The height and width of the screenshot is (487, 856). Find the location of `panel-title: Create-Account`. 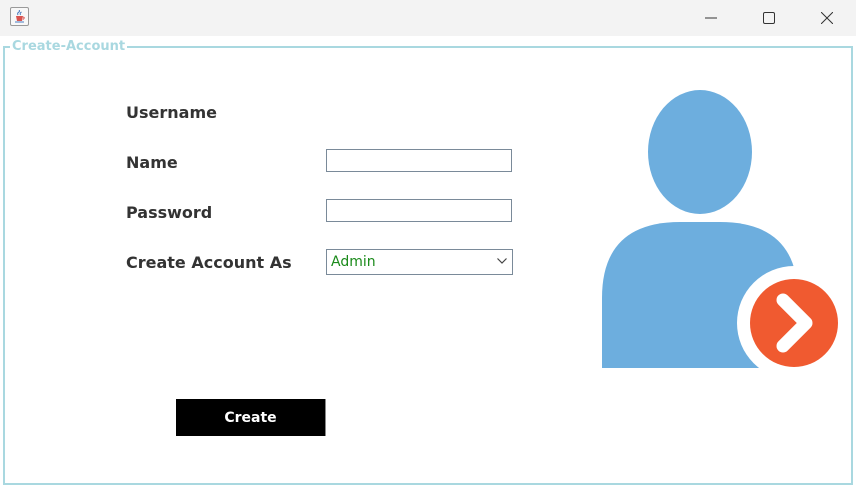

panel-title: Create-Account is located at coordinates (69, 47).